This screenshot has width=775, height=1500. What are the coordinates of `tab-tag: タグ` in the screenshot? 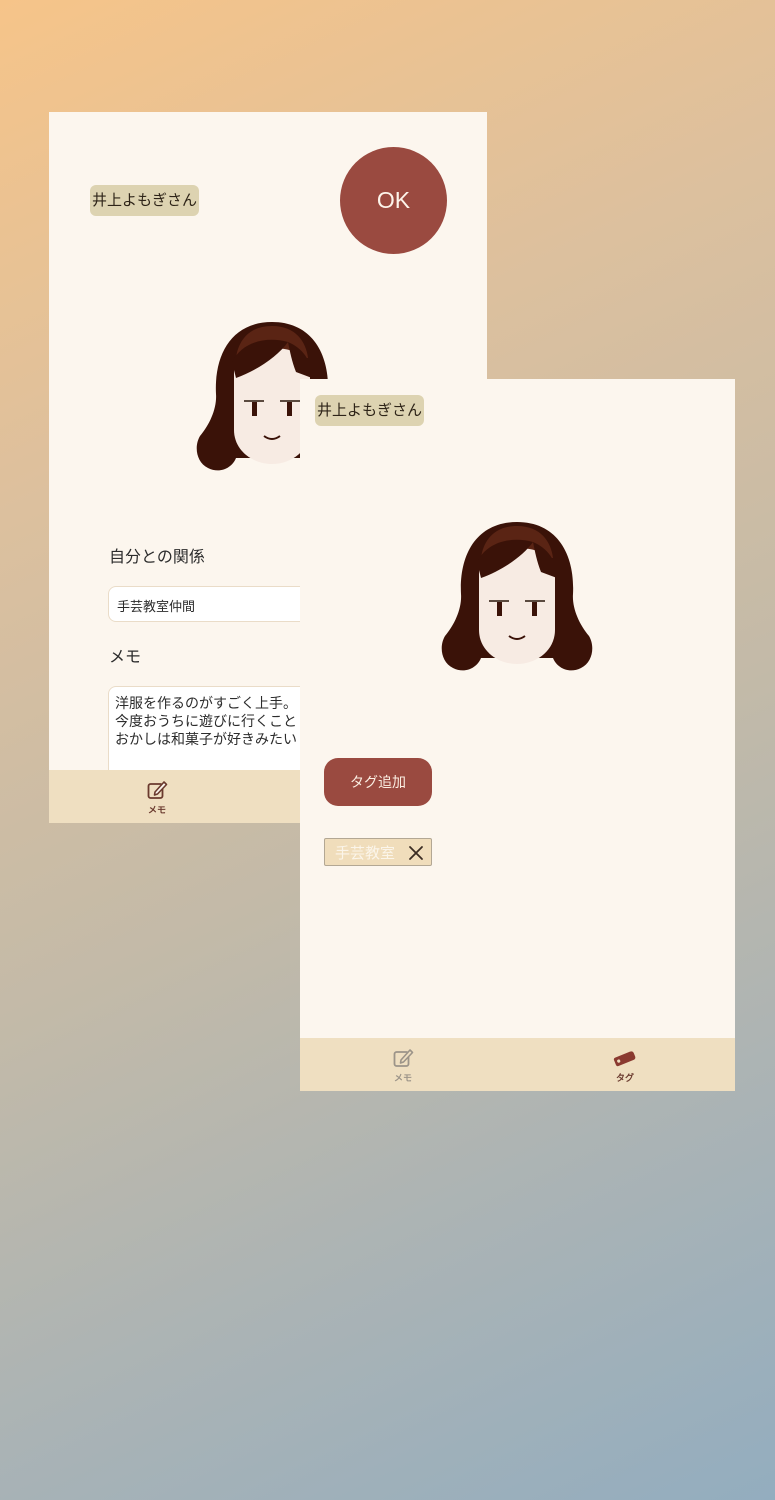 It's located at (625, 1064).